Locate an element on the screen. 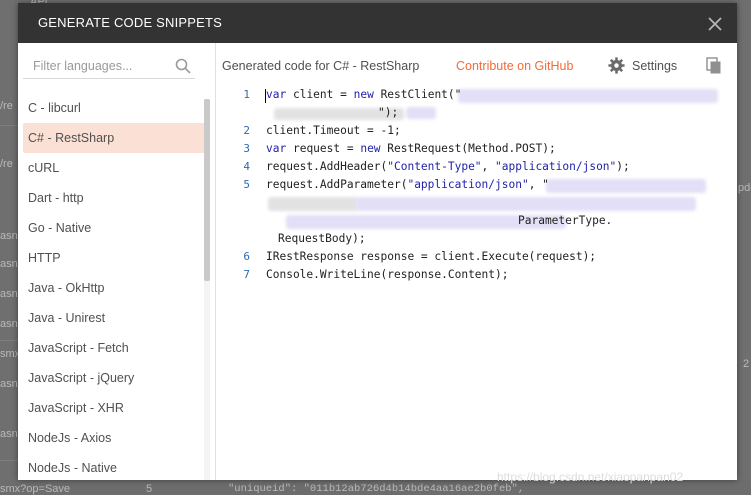 Image resolution: width=751 pixels, height=495 pixels. code-text: client.Timeout = -1; is located at coordinates (333, 130).